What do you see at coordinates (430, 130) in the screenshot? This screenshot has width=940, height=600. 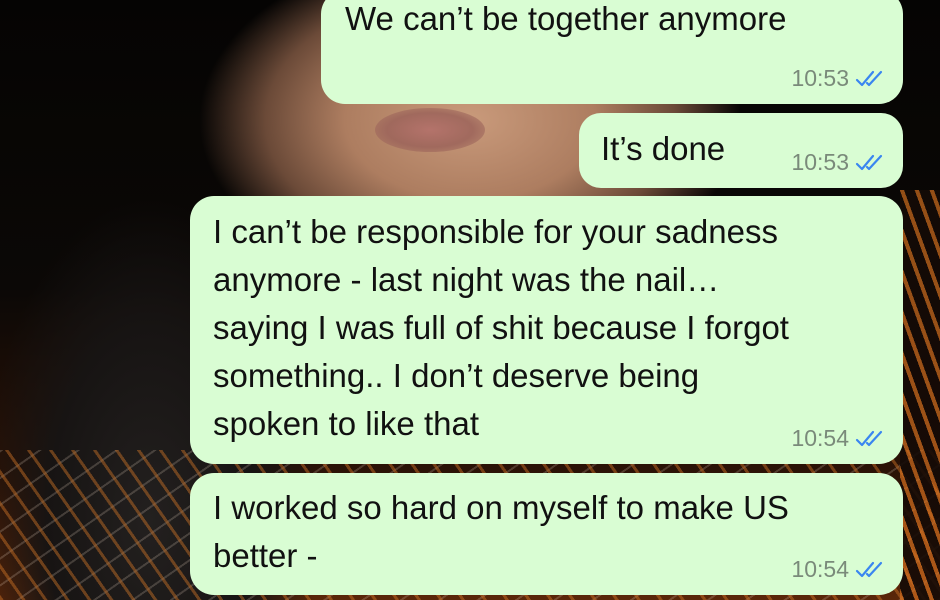 I see `wallpaper-detail` at bounding box center [430, 130].